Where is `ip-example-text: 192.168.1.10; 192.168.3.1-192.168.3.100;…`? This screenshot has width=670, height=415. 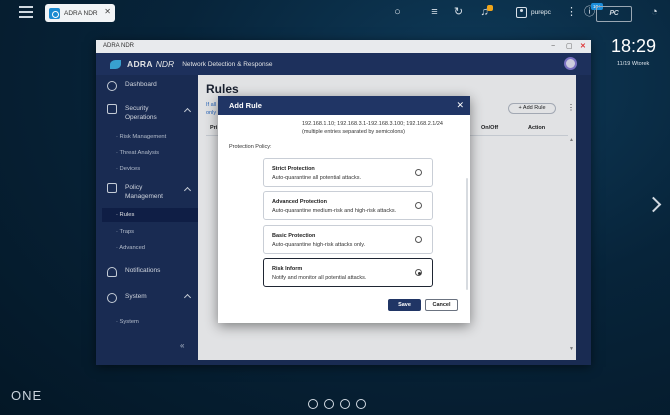
ip-example-text: 192.168.1.10; 192.168.3.1-192.168.3.100;… is located at coordinates (372, 124).